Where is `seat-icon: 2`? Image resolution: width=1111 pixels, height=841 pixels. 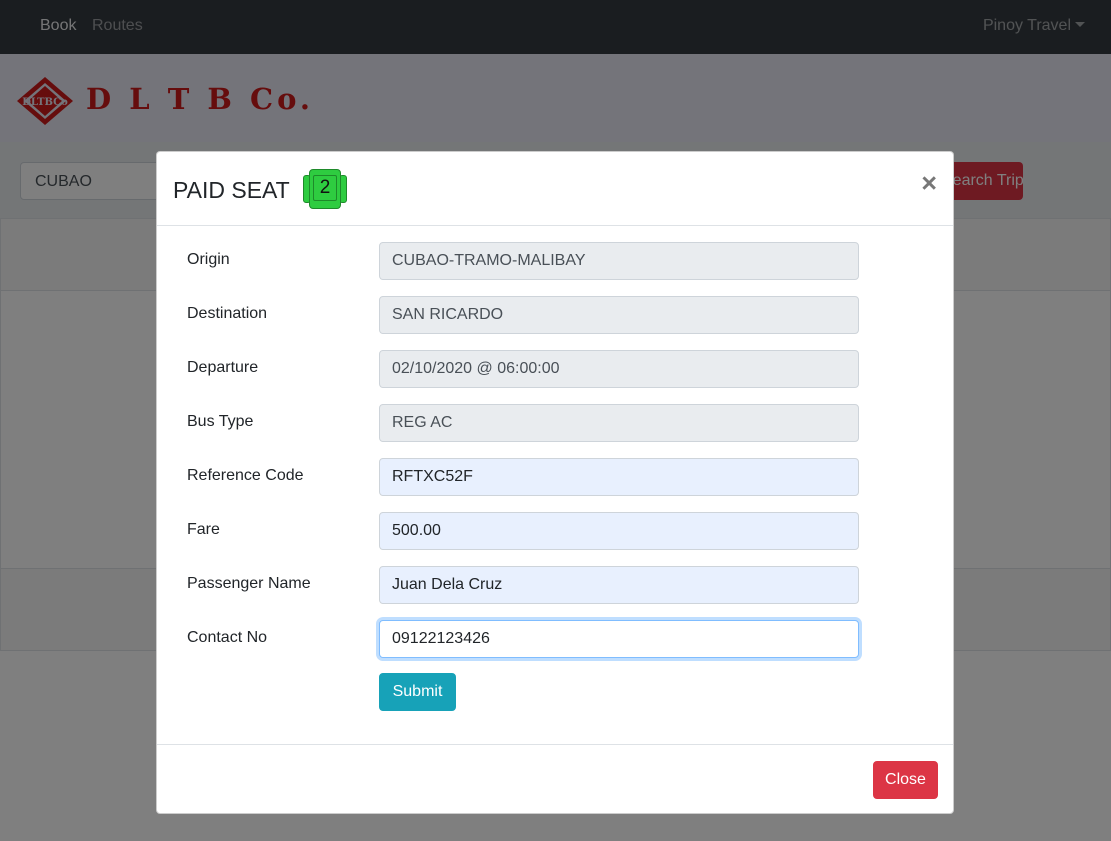
seat-icon: 2 is located at coordinates (325, 189).